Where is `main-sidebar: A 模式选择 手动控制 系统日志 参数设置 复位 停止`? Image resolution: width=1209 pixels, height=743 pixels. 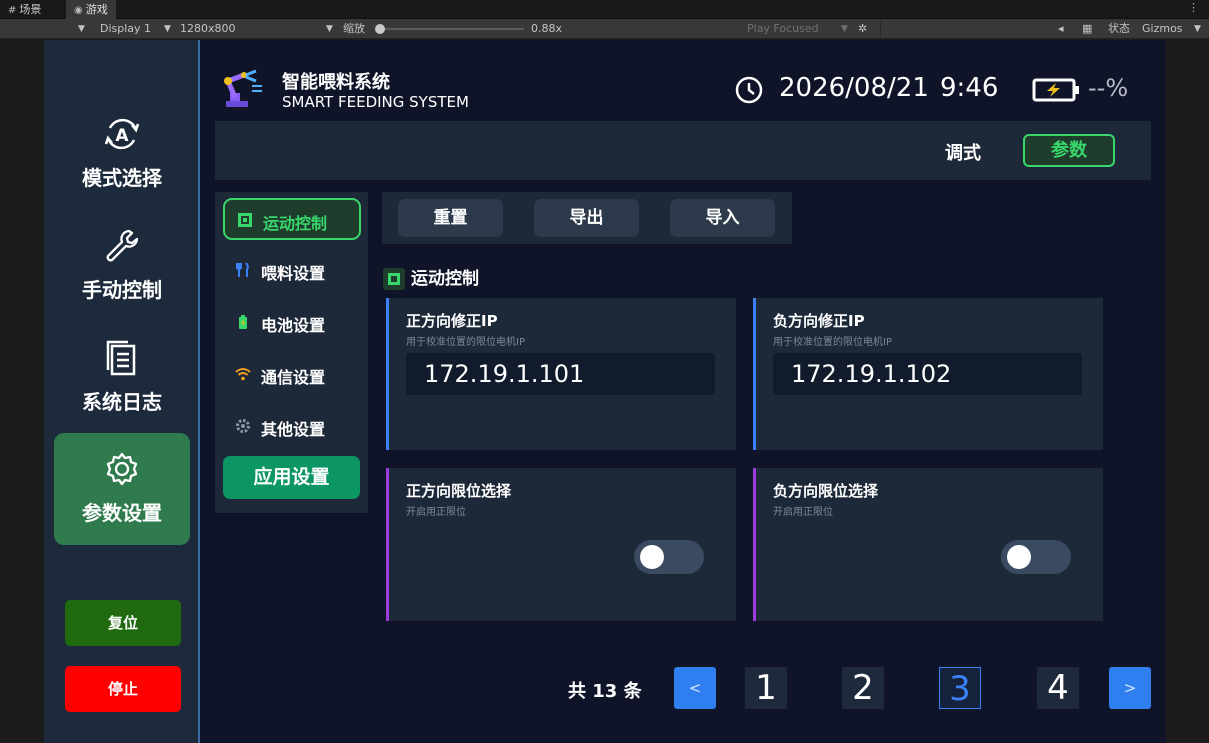
main-sidebar: A 模式选择 手动控制 系统日志 参数设置 复位 停止 is located at coordinates (122, 391).